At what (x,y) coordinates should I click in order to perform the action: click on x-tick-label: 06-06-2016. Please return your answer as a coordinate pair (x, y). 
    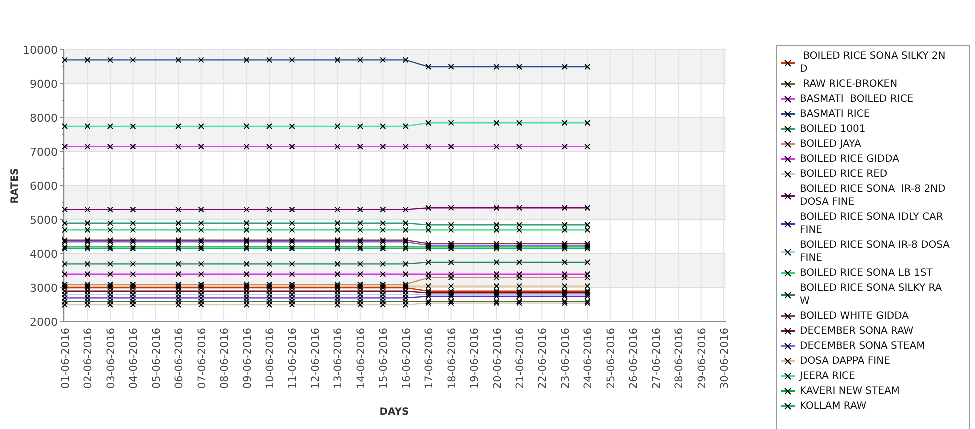
    Looking at the image, I should click on (180, 359).